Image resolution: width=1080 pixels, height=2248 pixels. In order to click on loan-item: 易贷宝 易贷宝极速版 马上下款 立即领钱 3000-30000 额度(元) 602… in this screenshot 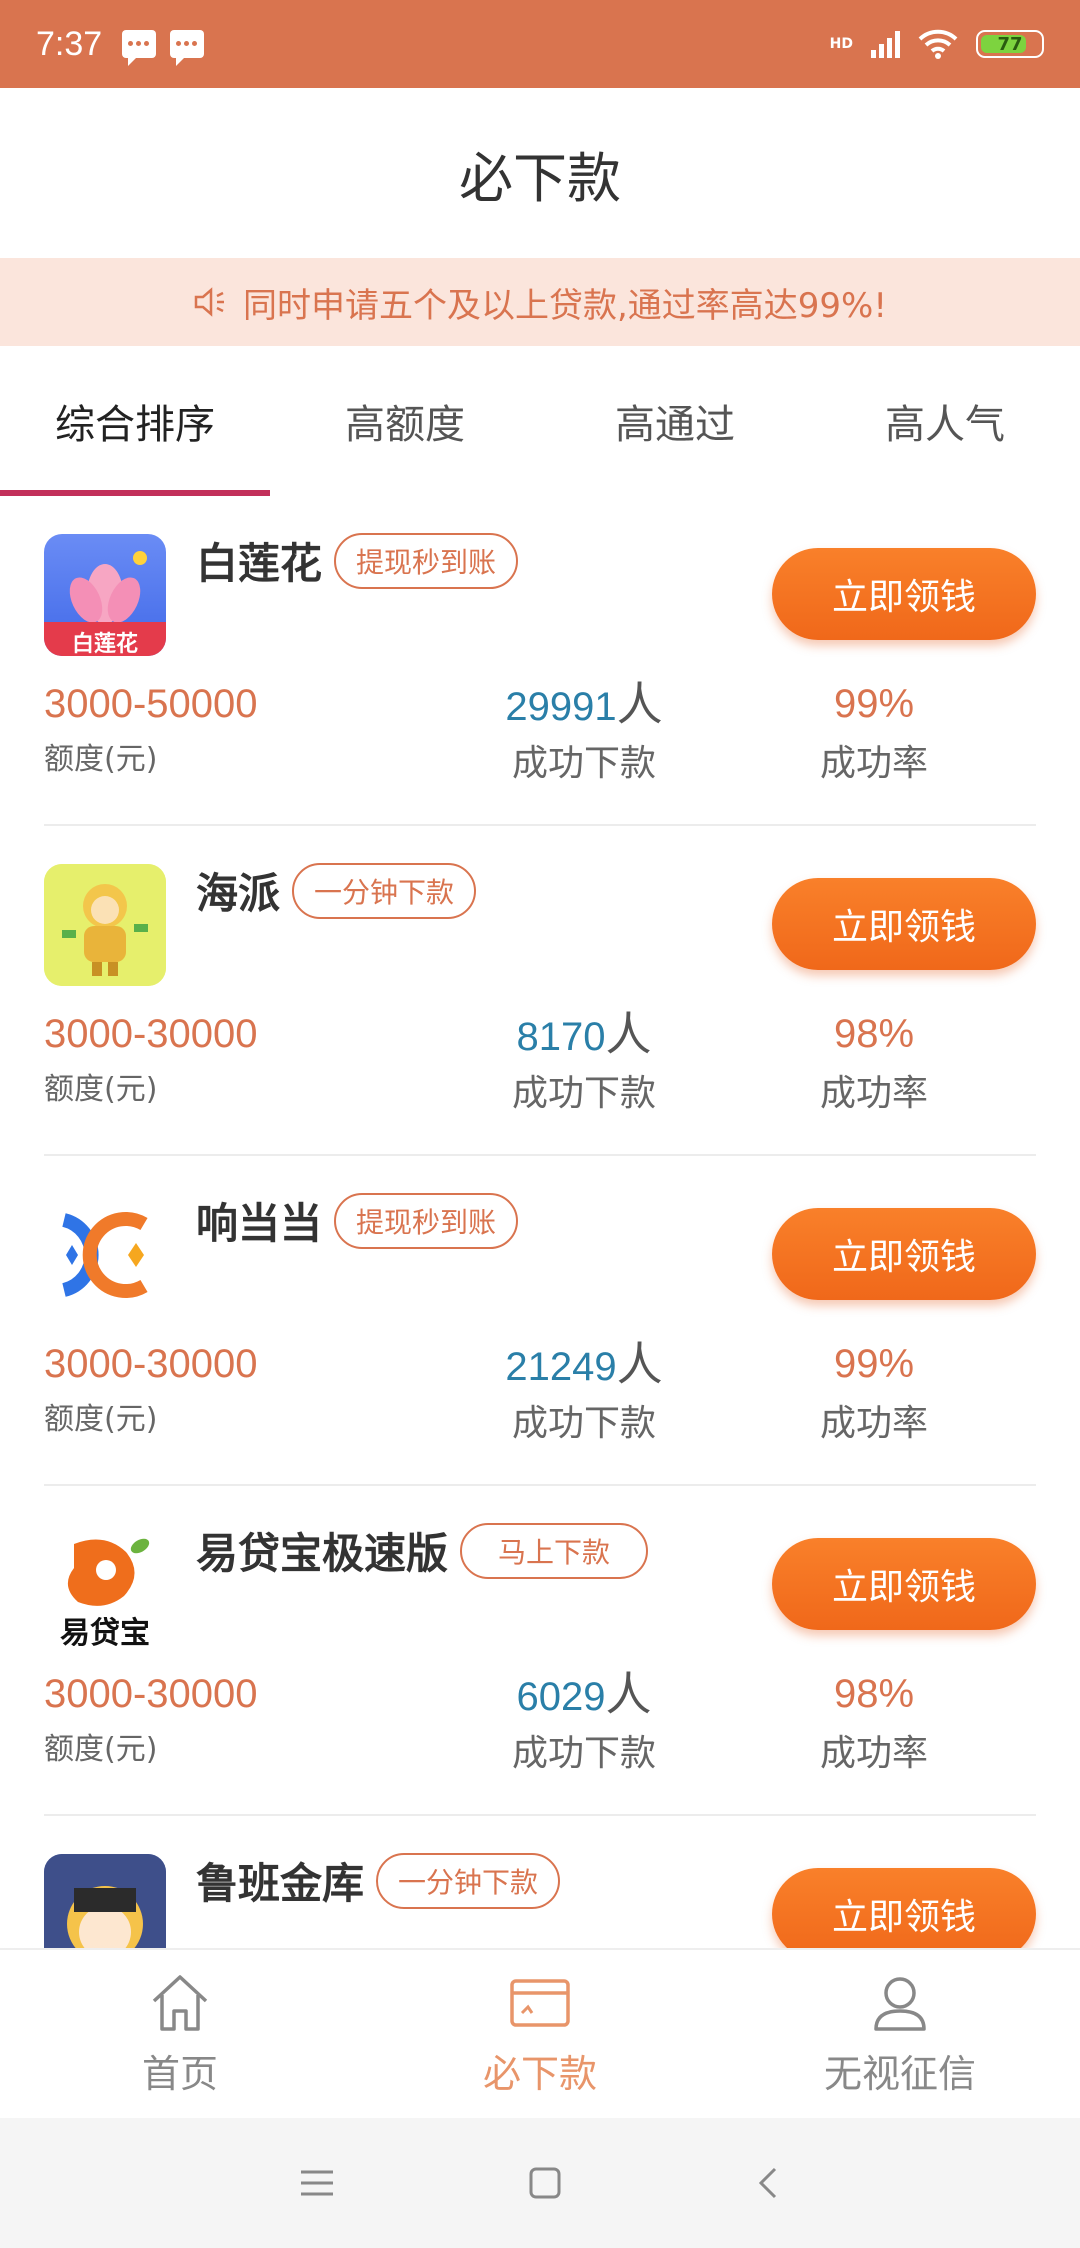, I will do `click(540, 1651)`.